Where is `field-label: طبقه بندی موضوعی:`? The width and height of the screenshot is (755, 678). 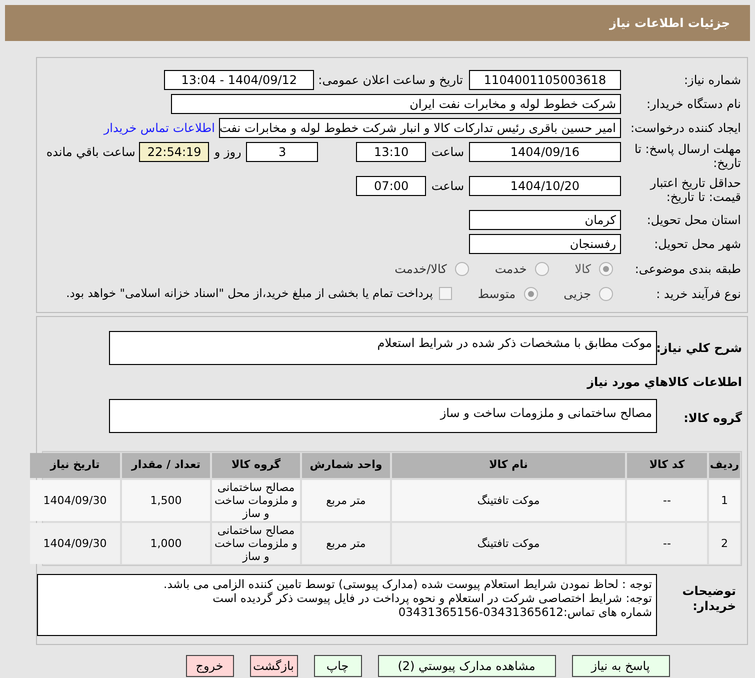
field-label: طبقه بندی موضوعی: is located at coordinates (687, 269).